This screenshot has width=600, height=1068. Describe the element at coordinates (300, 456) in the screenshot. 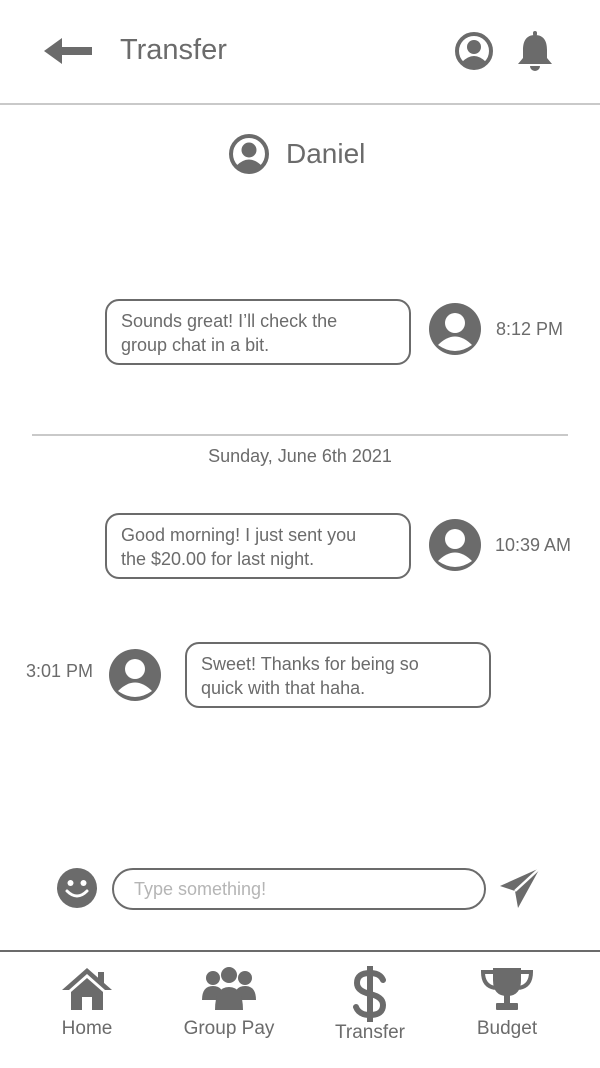

I see `date-separator: Sunday, June 6th 2021` at that location.